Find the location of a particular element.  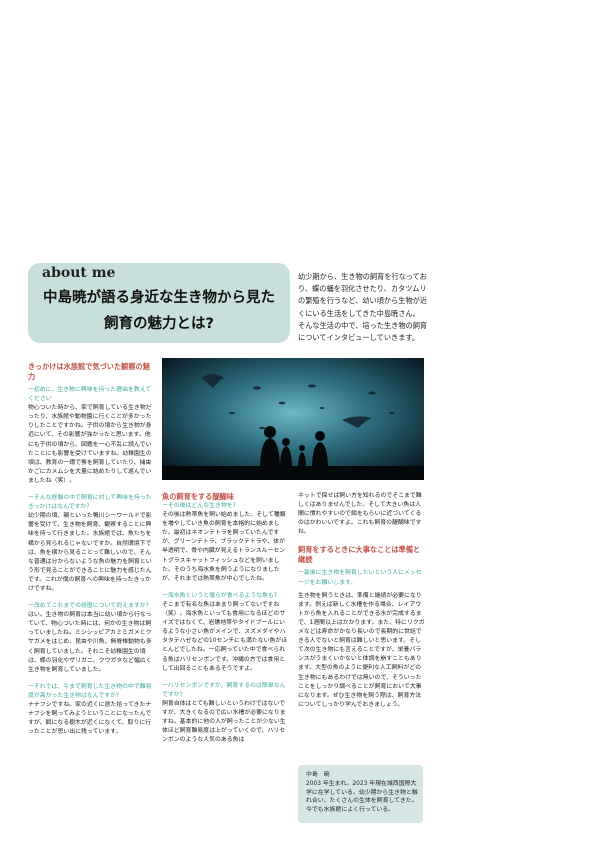

question: ーそれでは、今まで飼育した生き物の中で難易度が高かった生き物はなんですか? is located at coordinates (90, 691).